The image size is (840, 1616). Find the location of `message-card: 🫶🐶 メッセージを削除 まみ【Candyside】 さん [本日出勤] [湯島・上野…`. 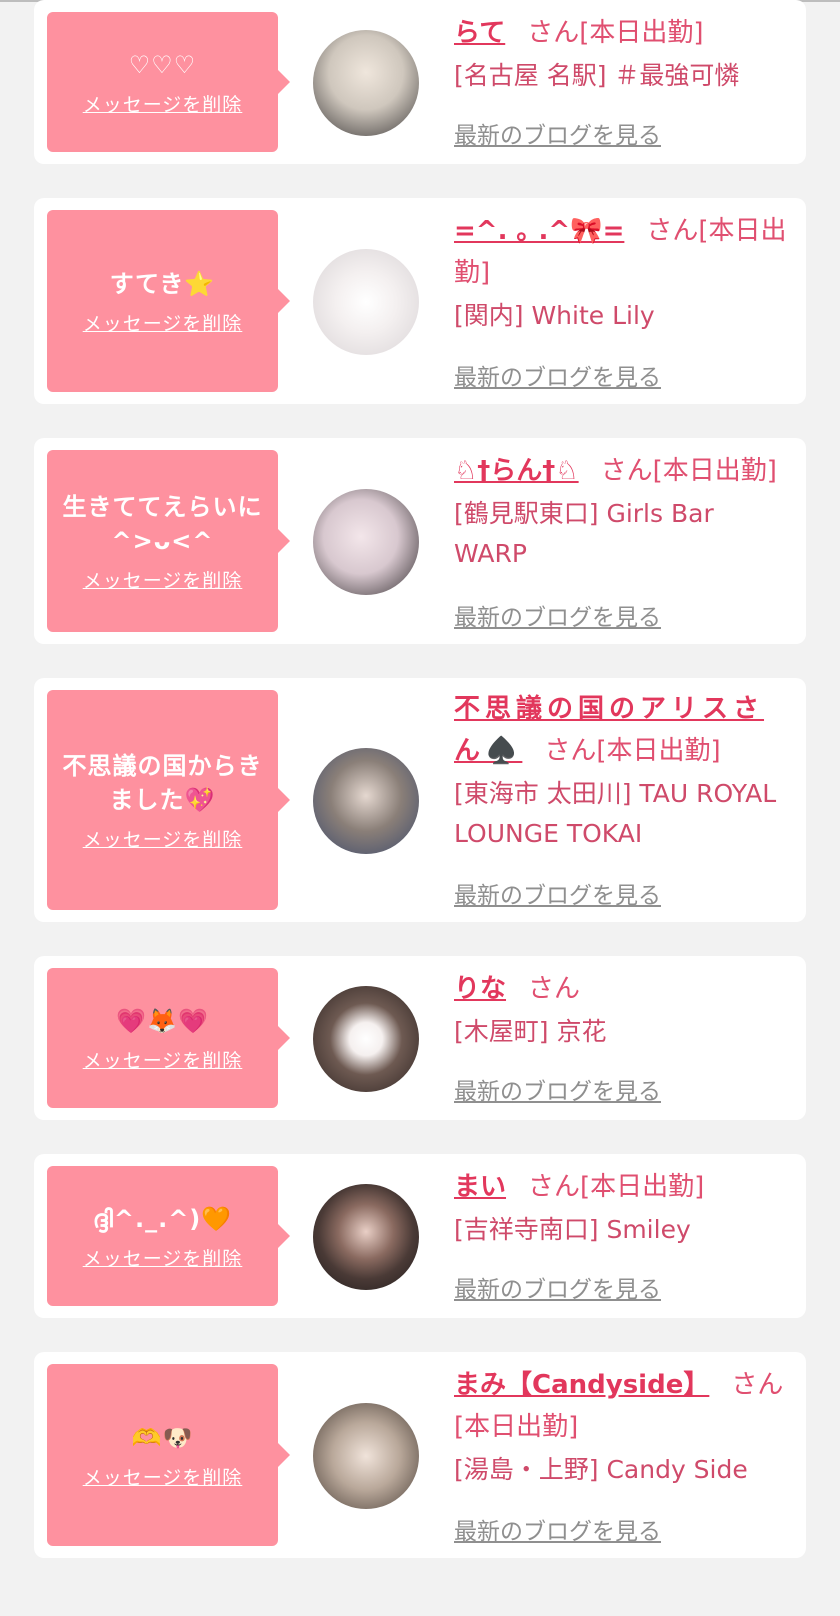

message-card: 🫶🐶 メッセージを削除 まみ【Candyside】 さん [本日出勤] [湯島・上野… is located at coordinates (420, 1455).